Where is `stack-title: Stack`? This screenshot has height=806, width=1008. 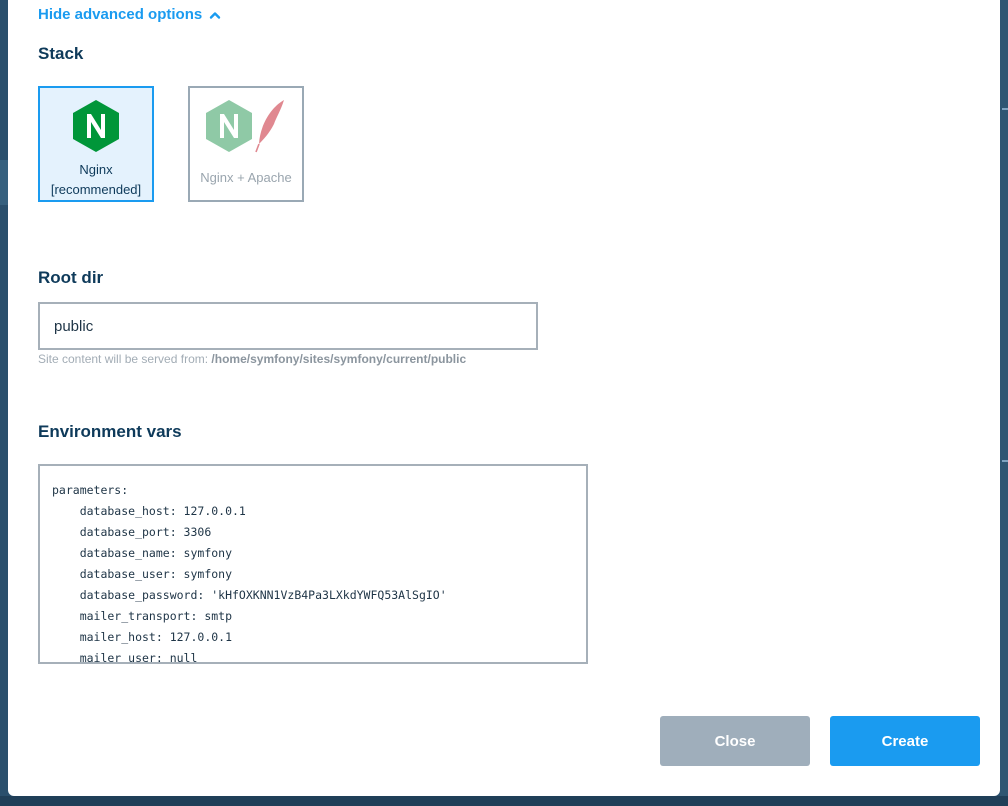
stack-title: Stack is located at coordinates (61, 53).